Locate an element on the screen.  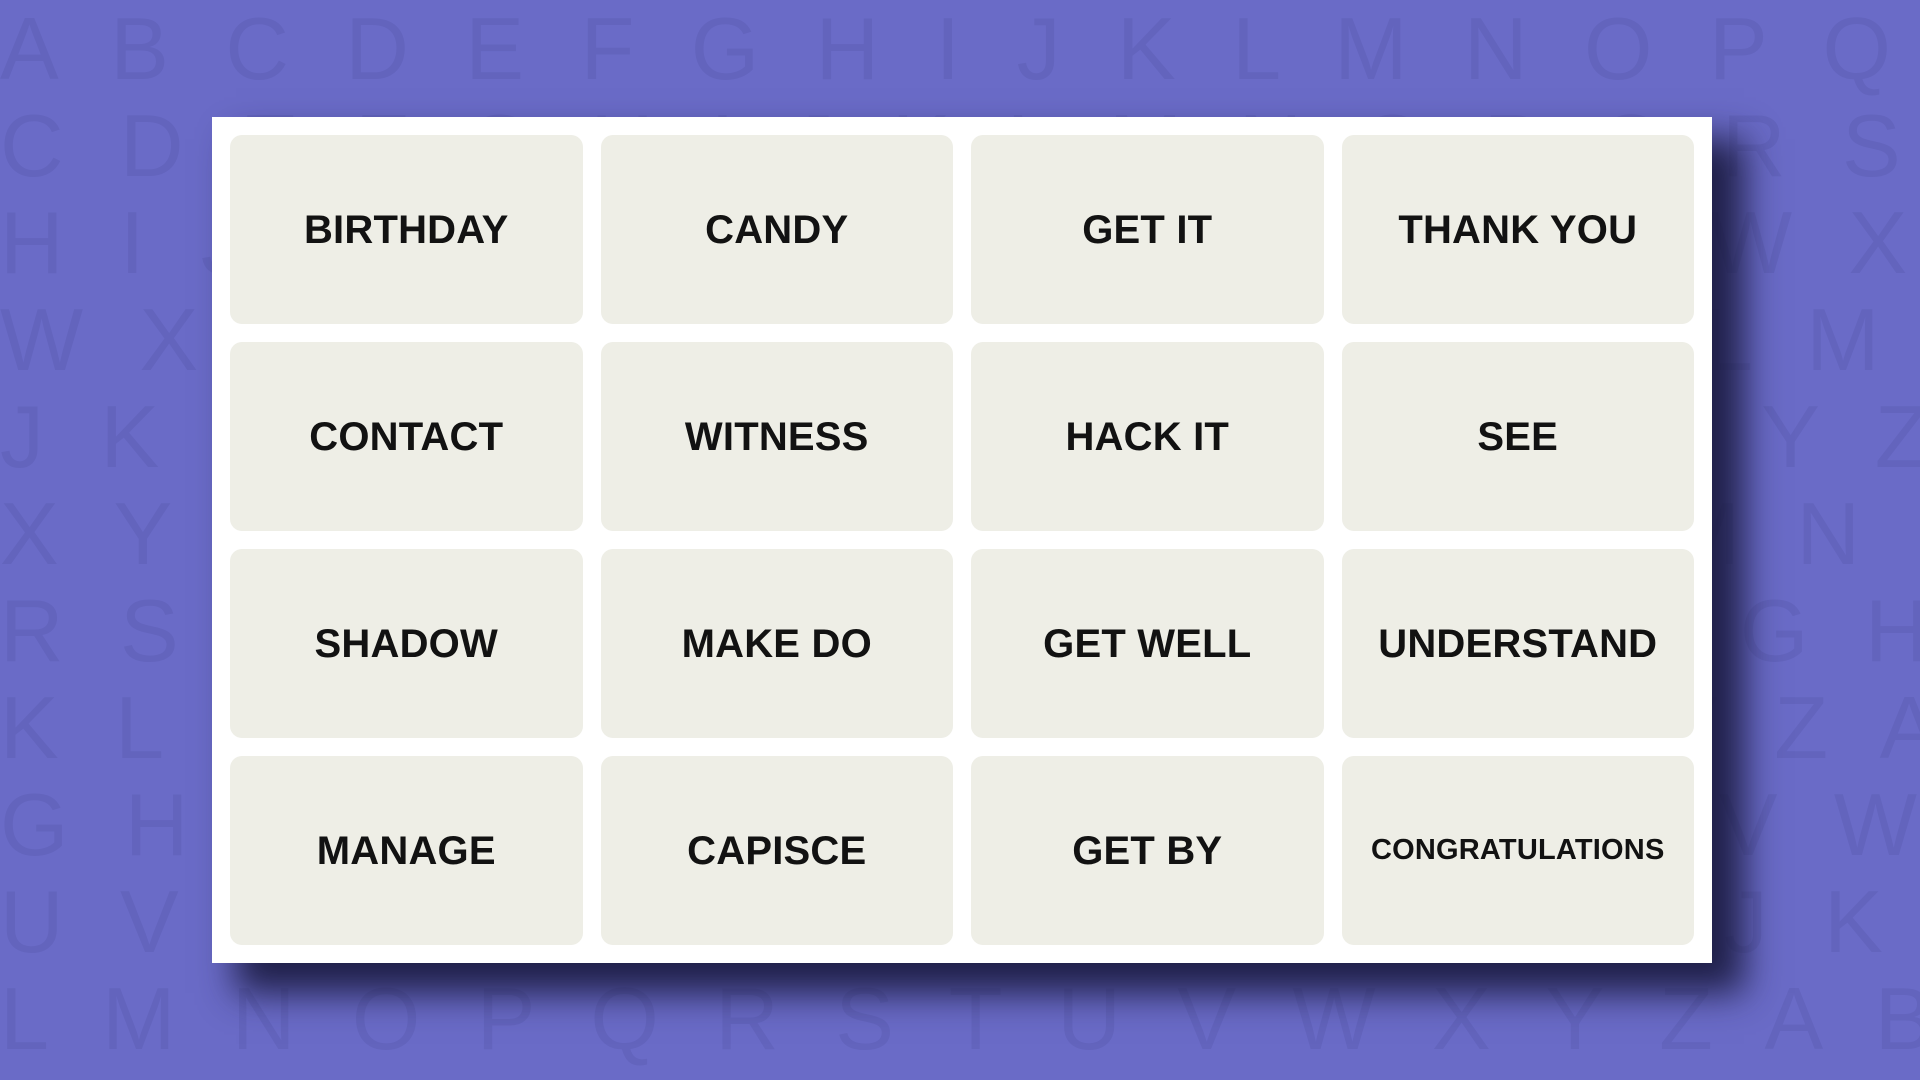
word-tile: GET IT is located at coordinates (1147, 229).